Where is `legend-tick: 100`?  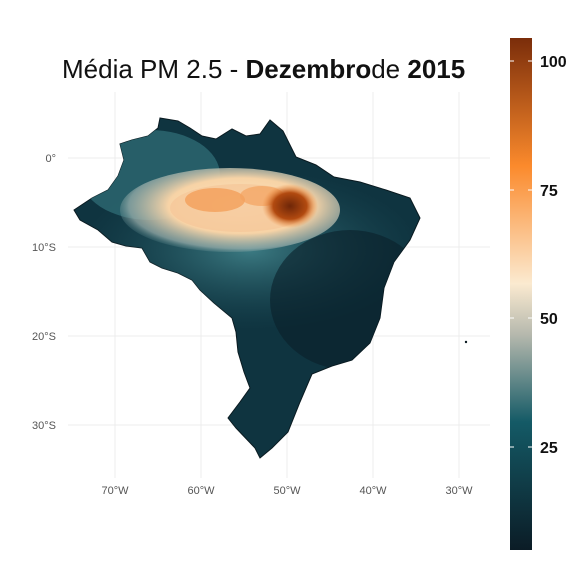
legend-tick: 100 is located at coordinates (553, 62).